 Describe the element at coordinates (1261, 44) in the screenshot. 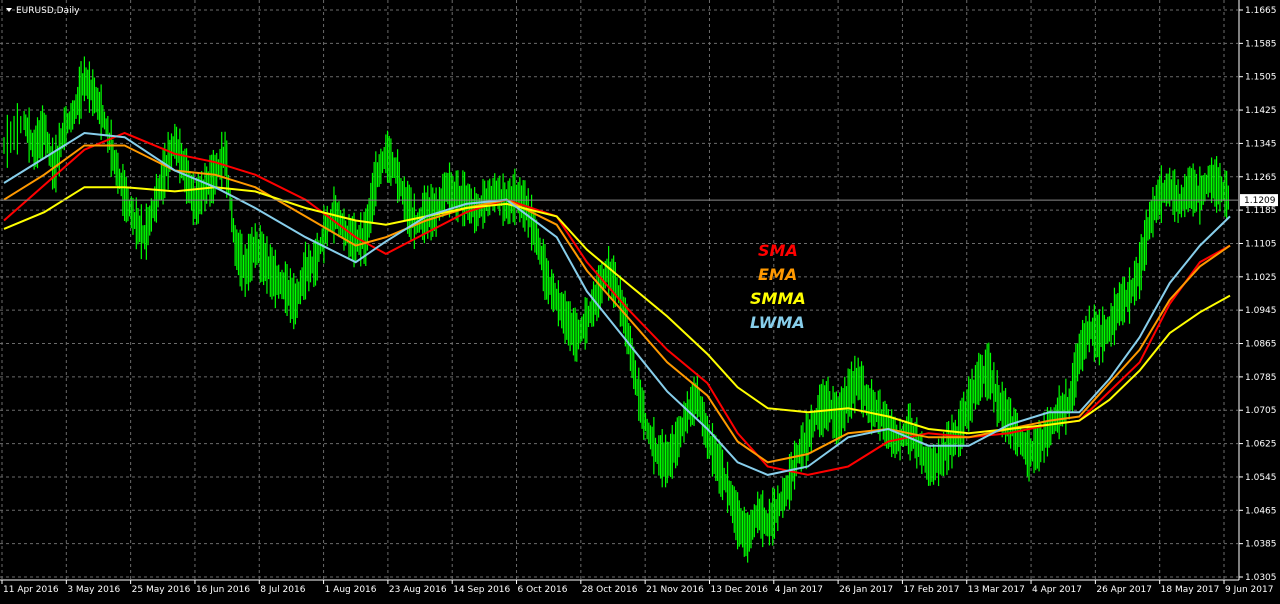

I see `y-tick-label: 1.1585` at that location.